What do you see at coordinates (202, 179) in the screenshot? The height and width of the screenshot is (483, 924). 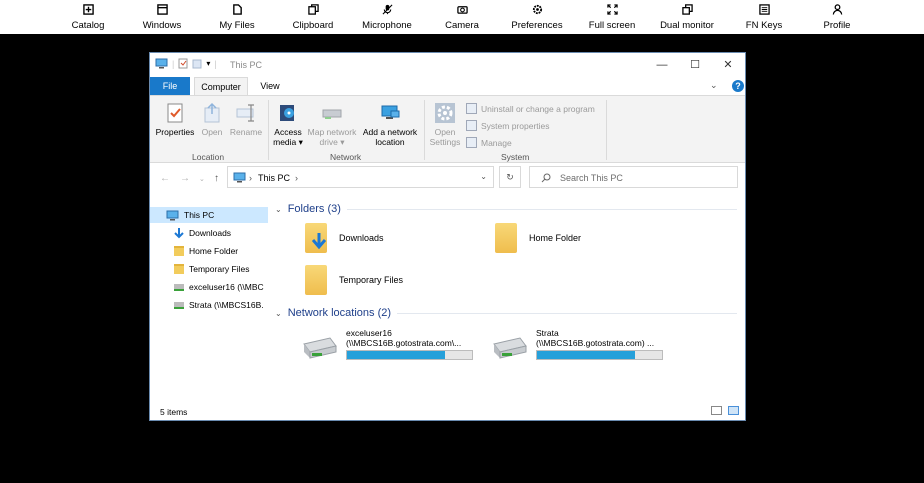 I see `recent-locations-button: ⌄` at bounding box center [202, 179].